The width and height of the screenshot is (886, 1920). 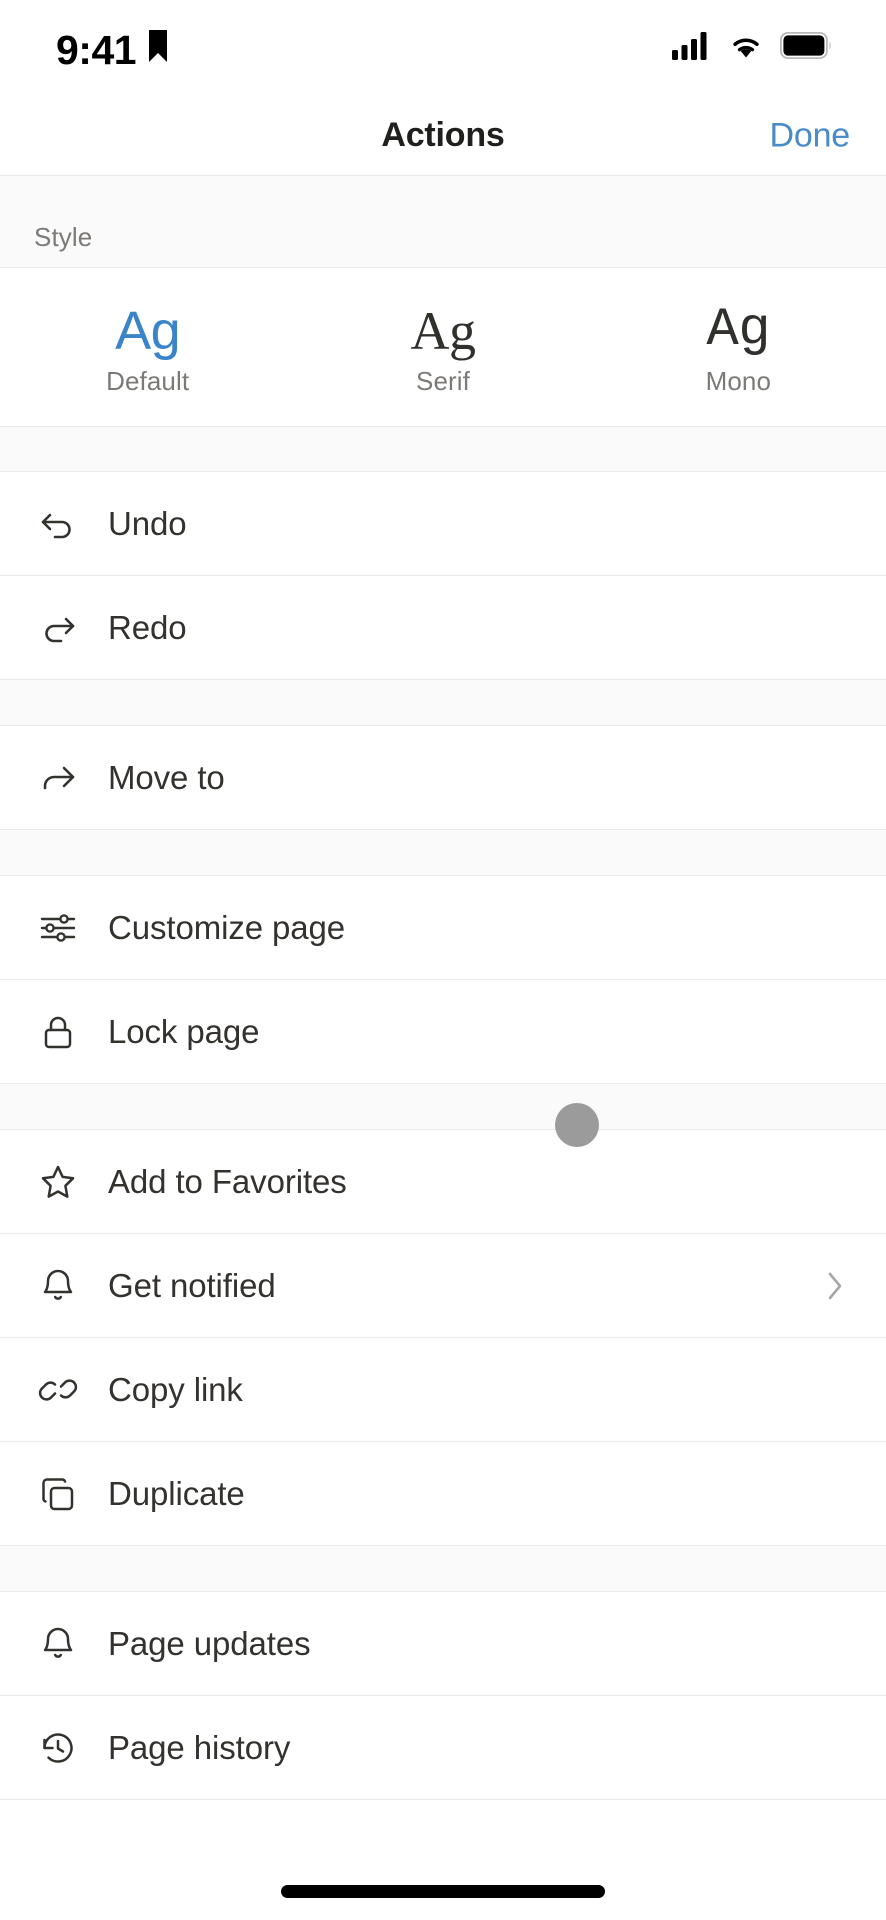 I want to click on page-title: Actions, so click(x=443, y=135).